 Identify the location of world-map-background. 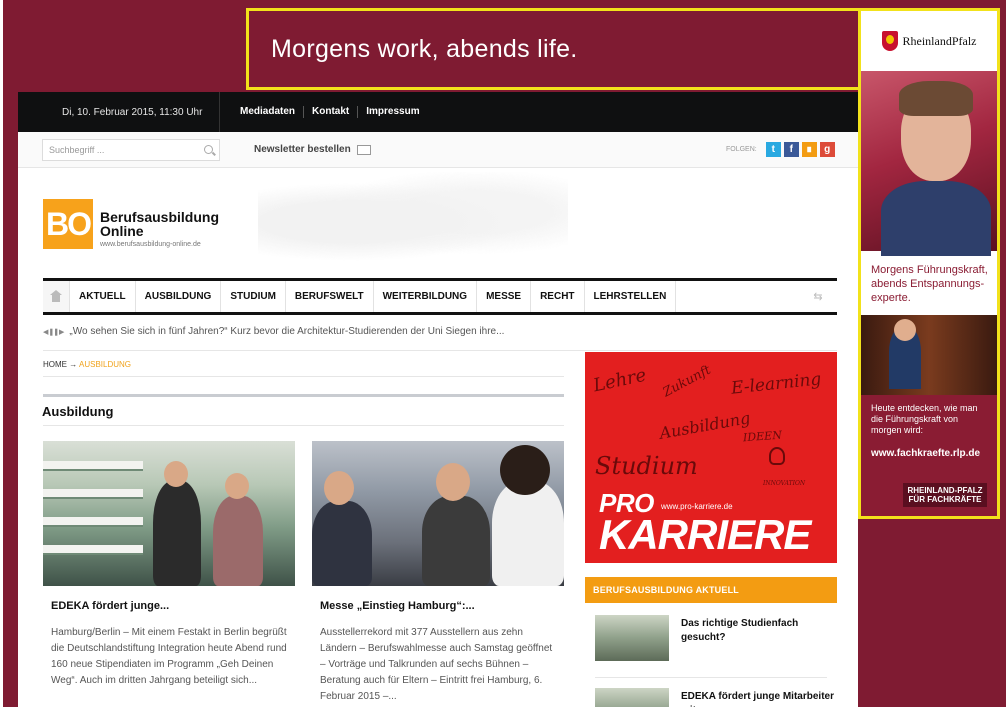
(413, 222).